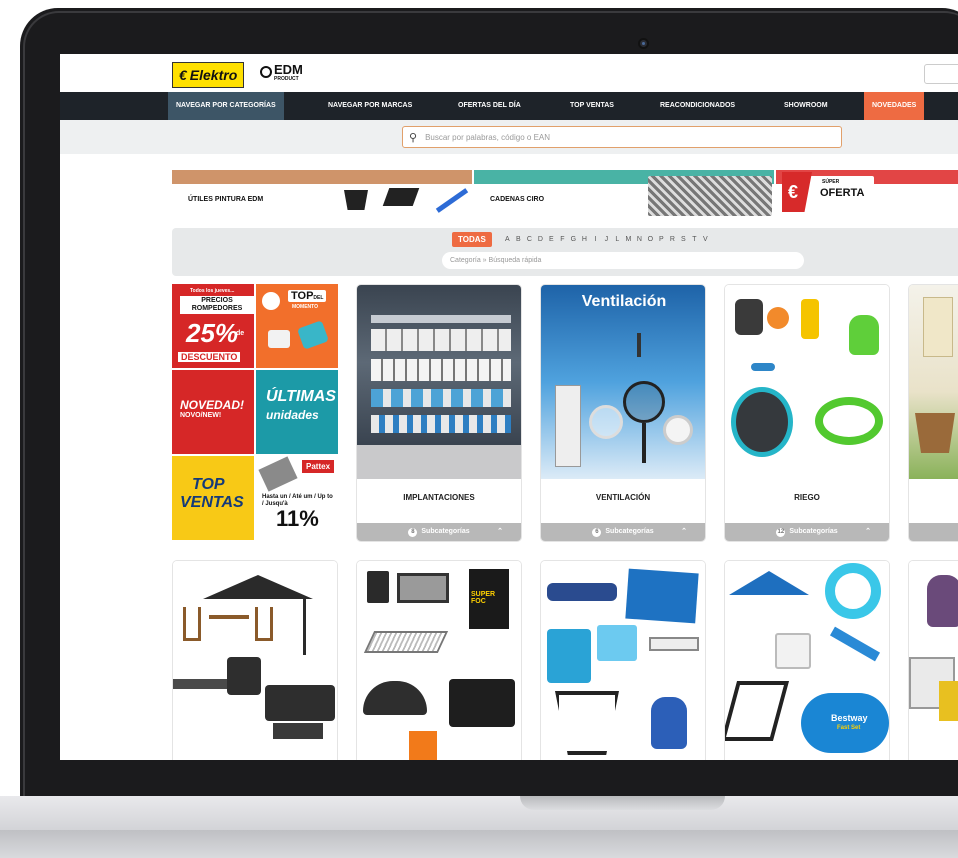  Describe the element at coordinates (806, 106) in the screenshot. I see `nav-showroom: SHOWROOM` at that location.